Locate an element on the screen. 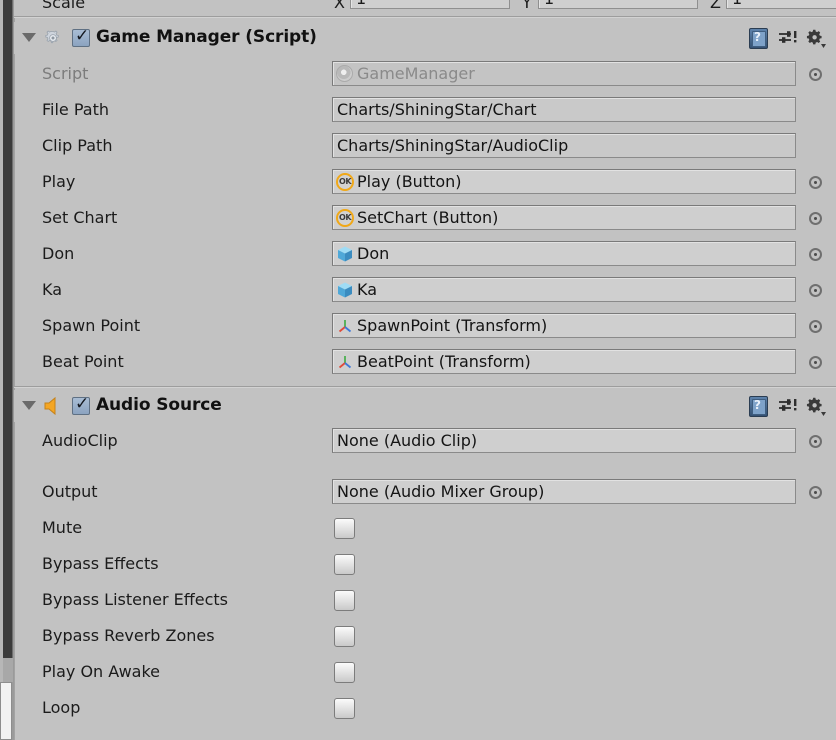 The height and width of the screenshot is (740, 836). spawn-point-object-field: SpawnPoint (Transform) is located at coordinates (564, 325).